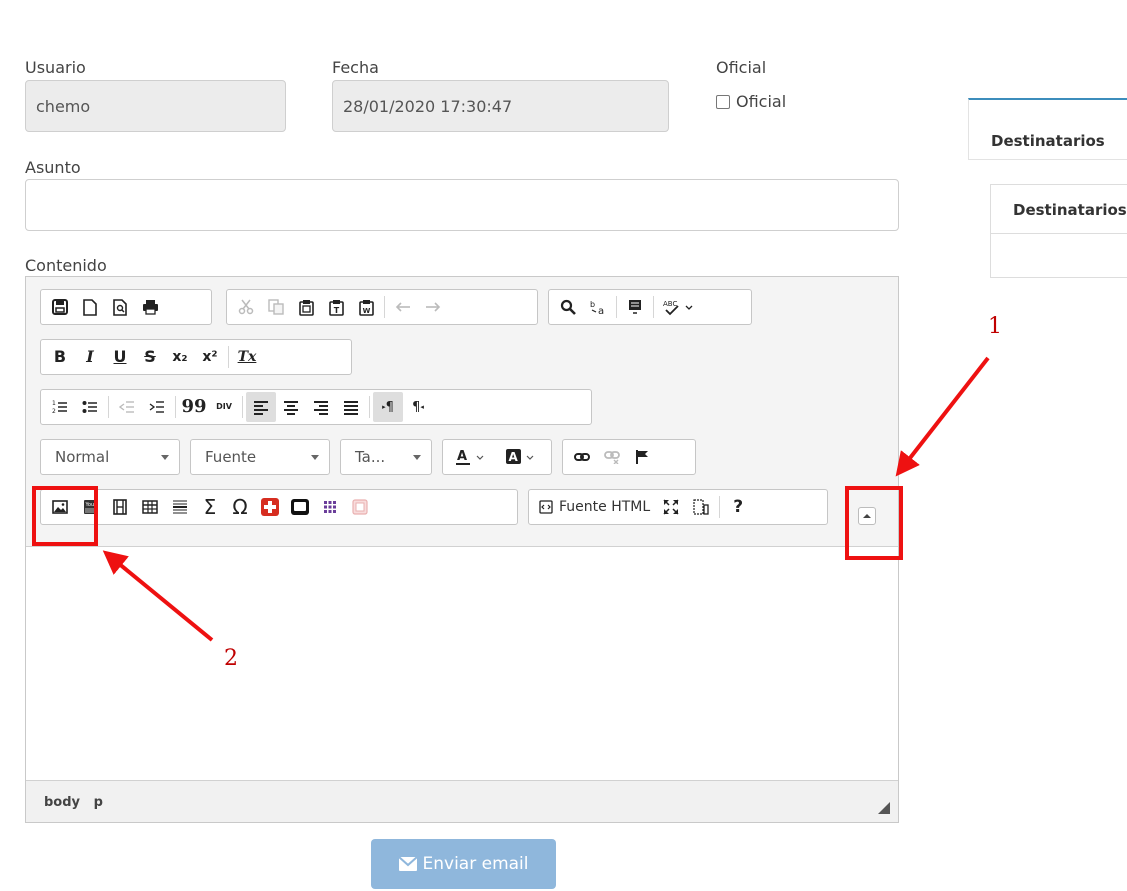  What do you see at coordinates (995, 326) in the screenshot?
I see `annotation-number-1: 1` at bounding box center [995, 326].